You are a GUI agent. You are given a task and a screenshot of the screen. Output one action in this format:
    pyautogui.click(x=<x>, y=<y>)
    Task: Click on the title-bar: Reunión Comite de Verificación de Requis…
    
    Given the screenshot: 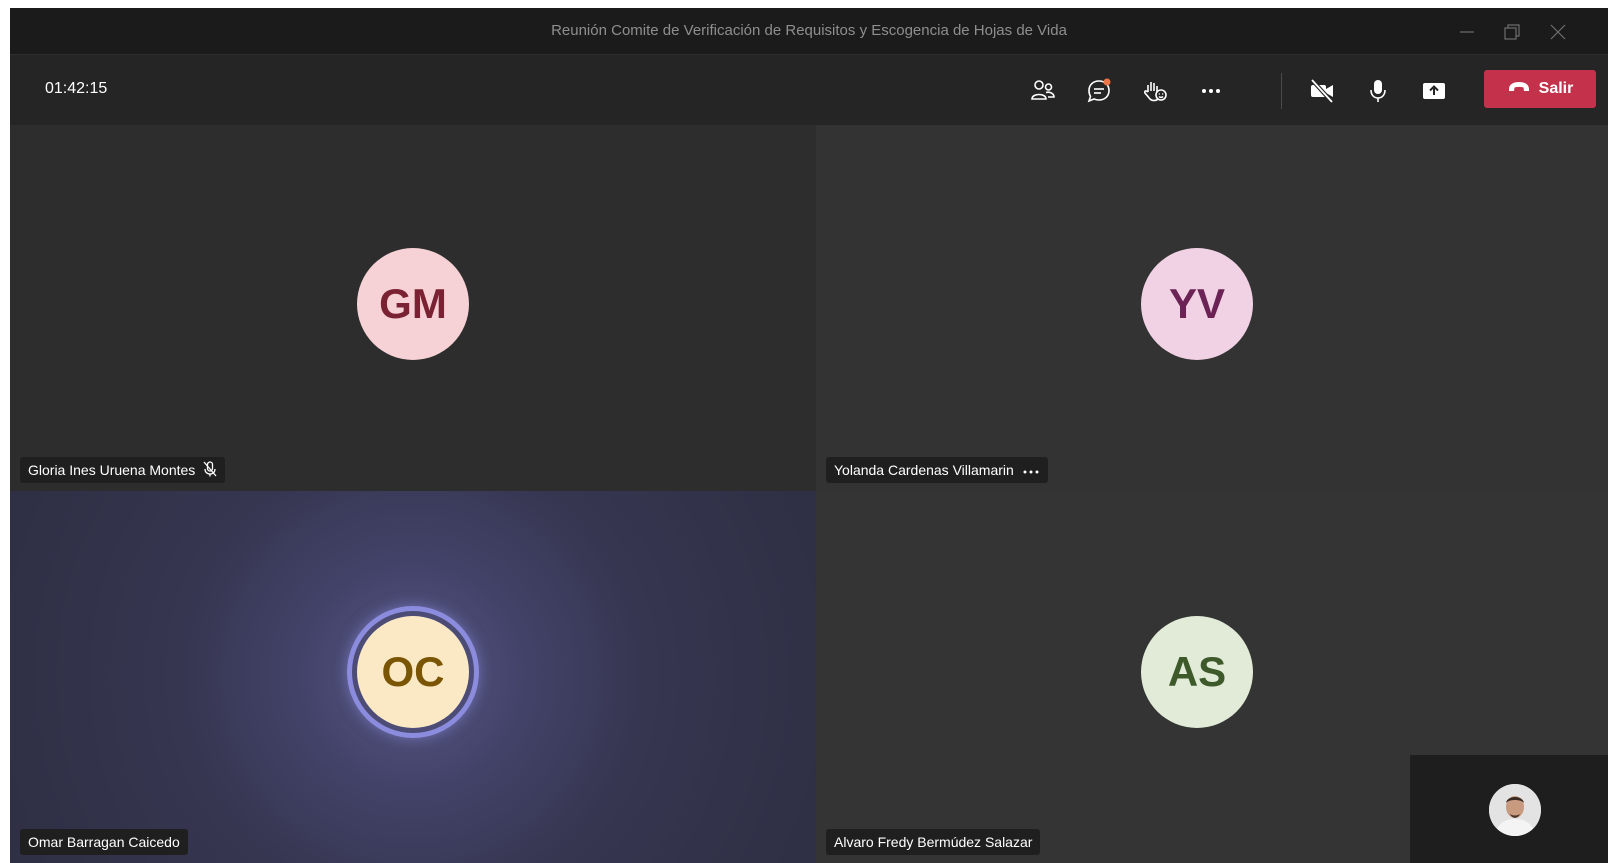 What is the action you would take?
    pyautogui.click(x=809, y=31)
    